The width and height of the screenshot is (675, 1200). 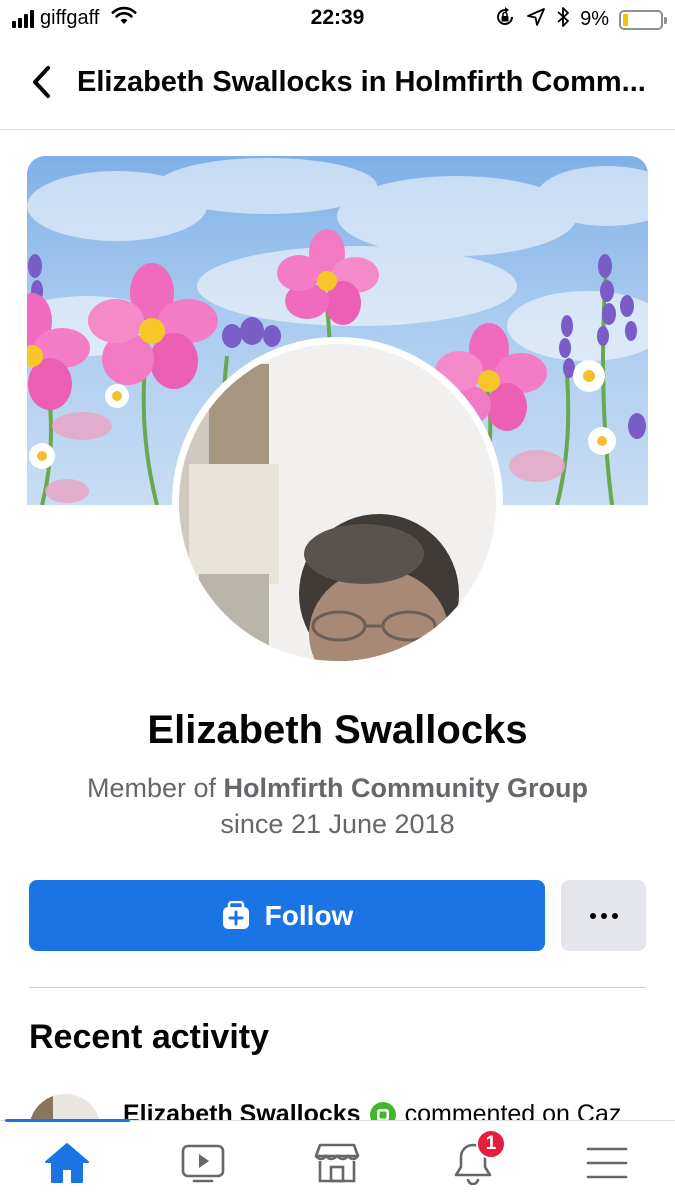 I want to click on activity-avatar, so click(x=65, y=1108).